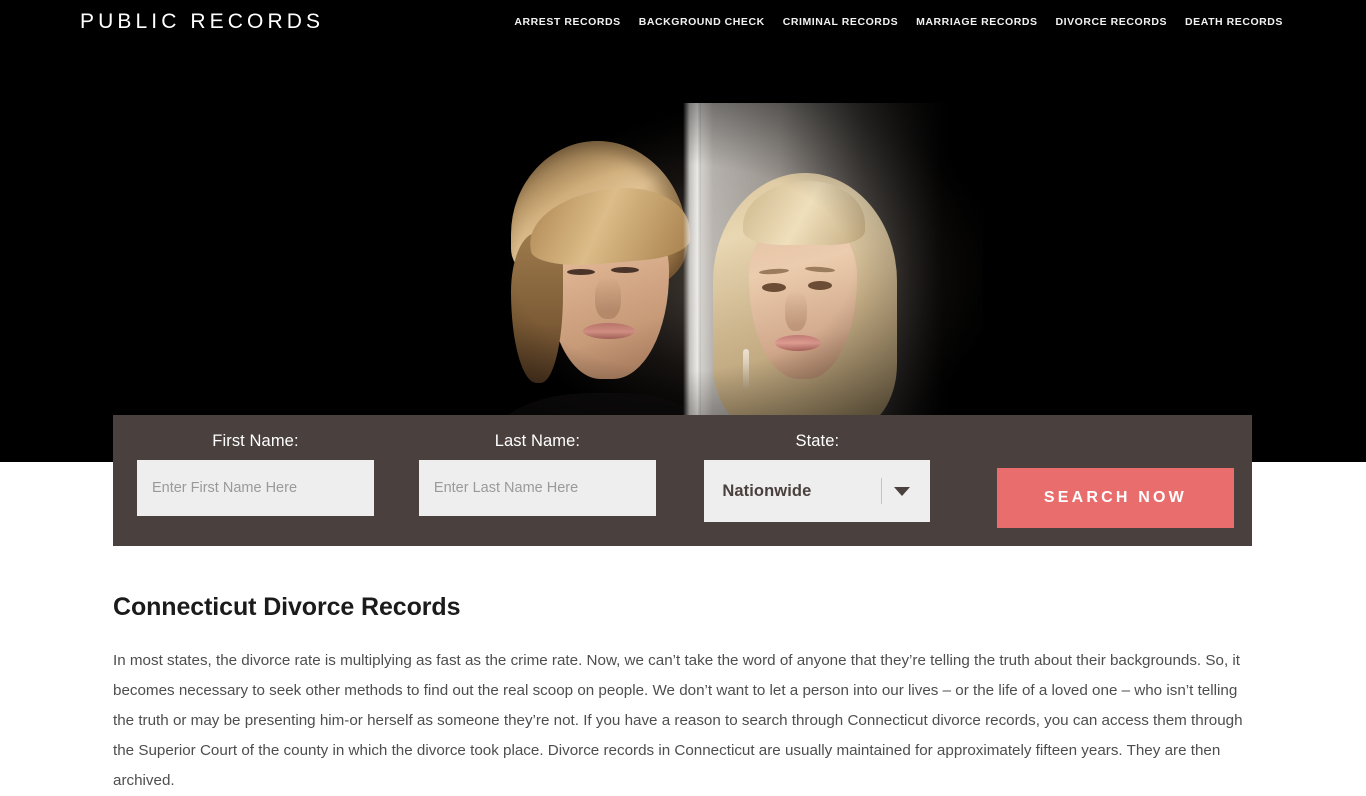  What do you see at coordinates (255, 488) in the screenshot?
I see `first-name-input` at bounding box center [255, 488].